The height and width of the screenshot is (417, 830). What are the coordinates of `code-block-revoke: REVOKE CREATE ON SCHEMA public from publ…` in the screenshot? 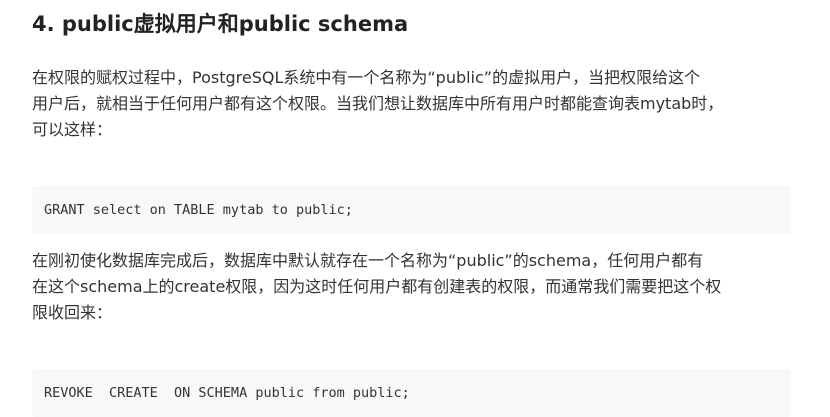 It's located at (411, 393).